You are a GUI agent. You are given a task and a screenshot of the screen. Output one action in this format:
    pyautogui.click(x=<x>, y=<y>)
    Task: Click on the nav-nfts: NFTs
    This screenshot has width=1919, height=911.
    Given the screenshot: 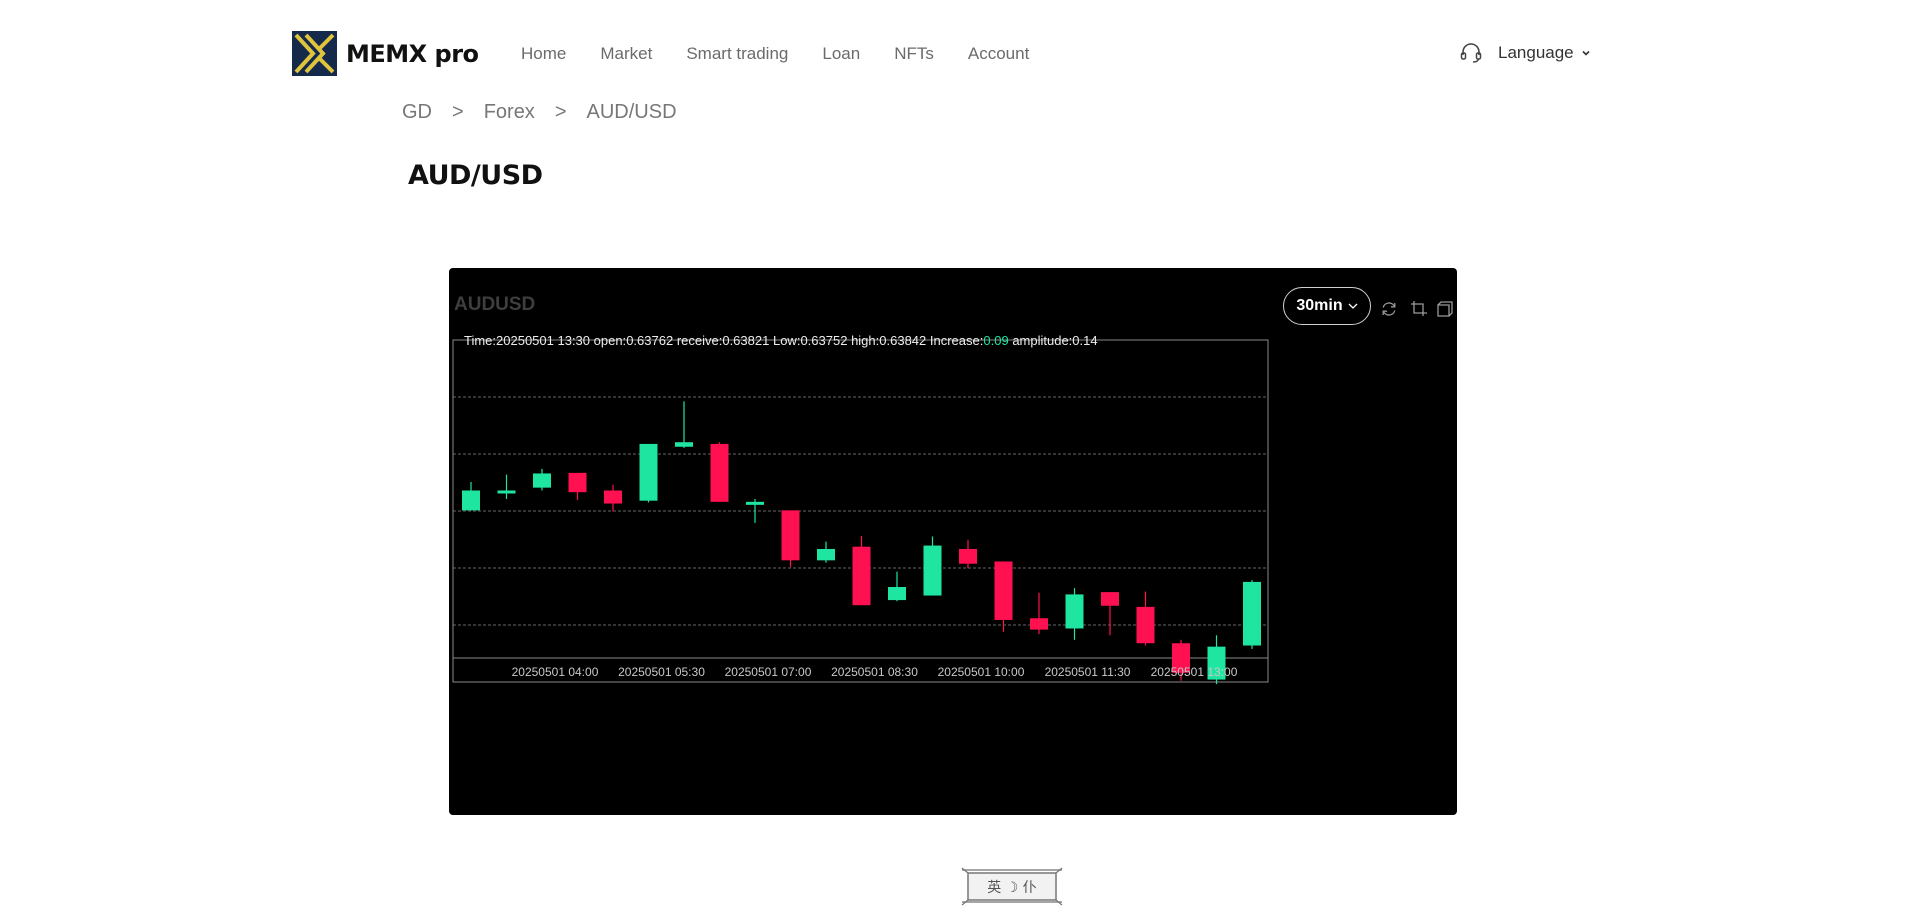 What is the action you would take?
    pyautogui.click(x=914, y=54)
    